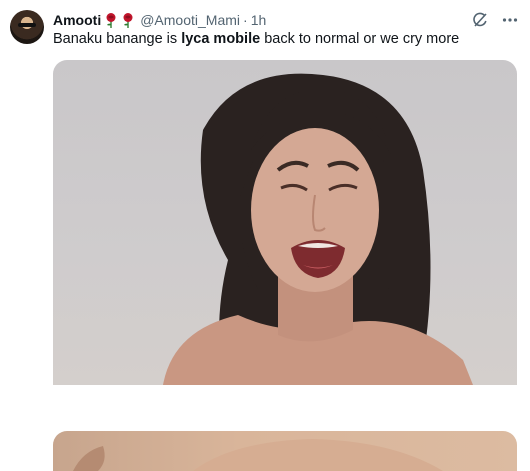  What do you see at coordinates (27, 27) in the screenshot?
I see `avatar` at bounding box center [27, 27].